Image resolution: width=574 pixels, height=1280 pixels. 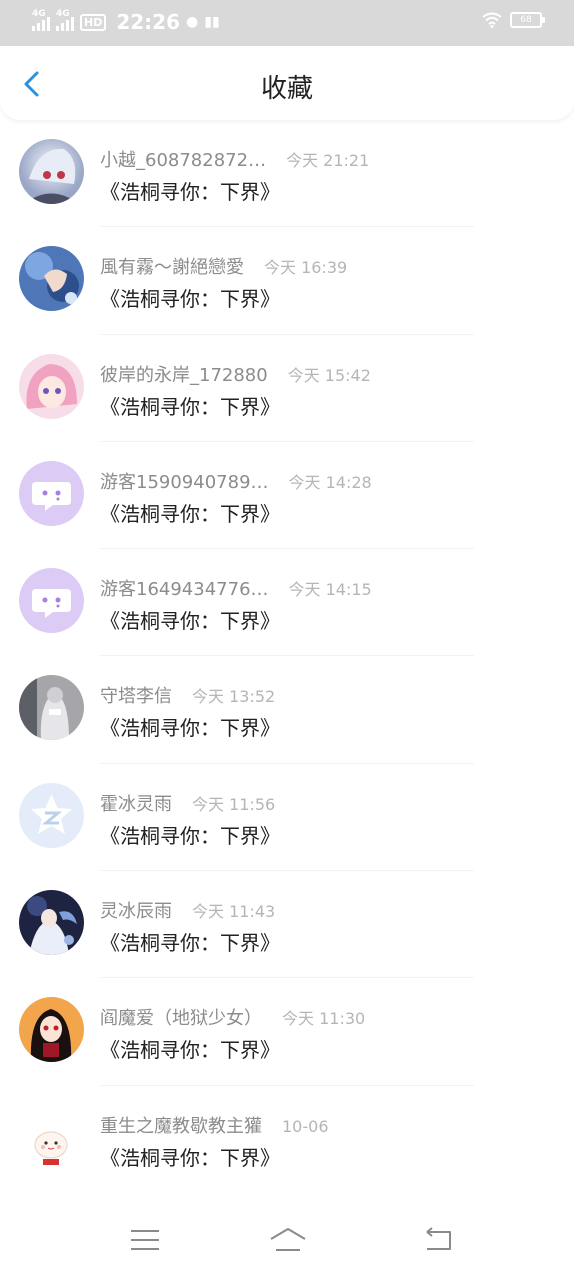 What do you see at coordinates (288, 1240) in the screenshot?
I see `home-icon` at bounding box center [288, 1240].